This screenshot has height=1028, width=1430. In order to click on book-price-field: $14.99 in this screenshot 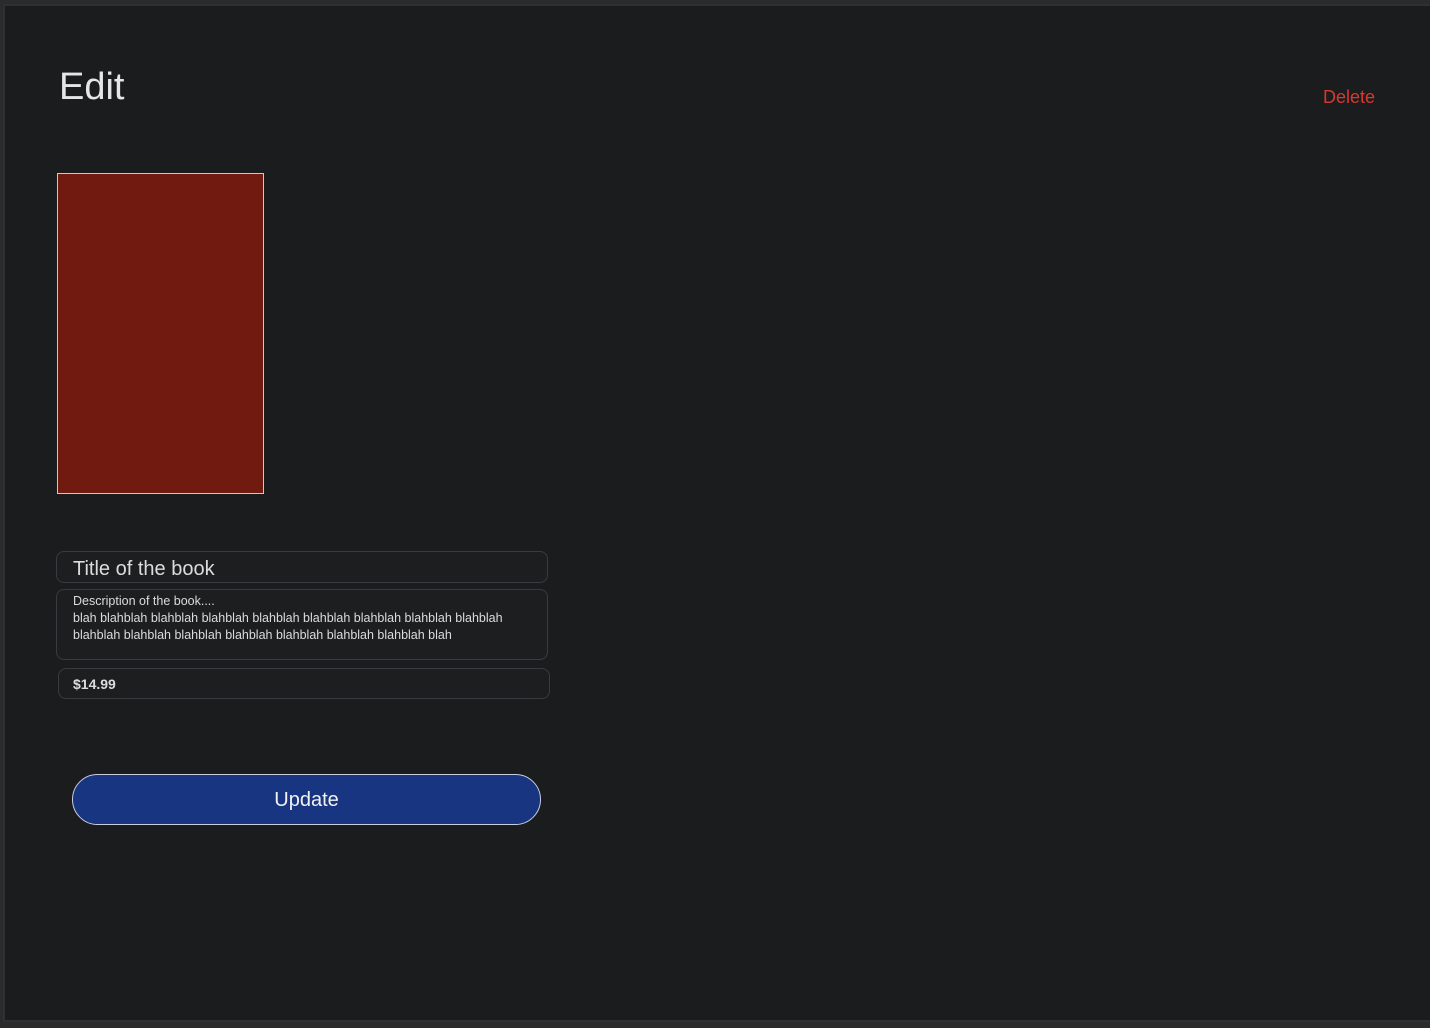, I will do `click(304, 683)`.